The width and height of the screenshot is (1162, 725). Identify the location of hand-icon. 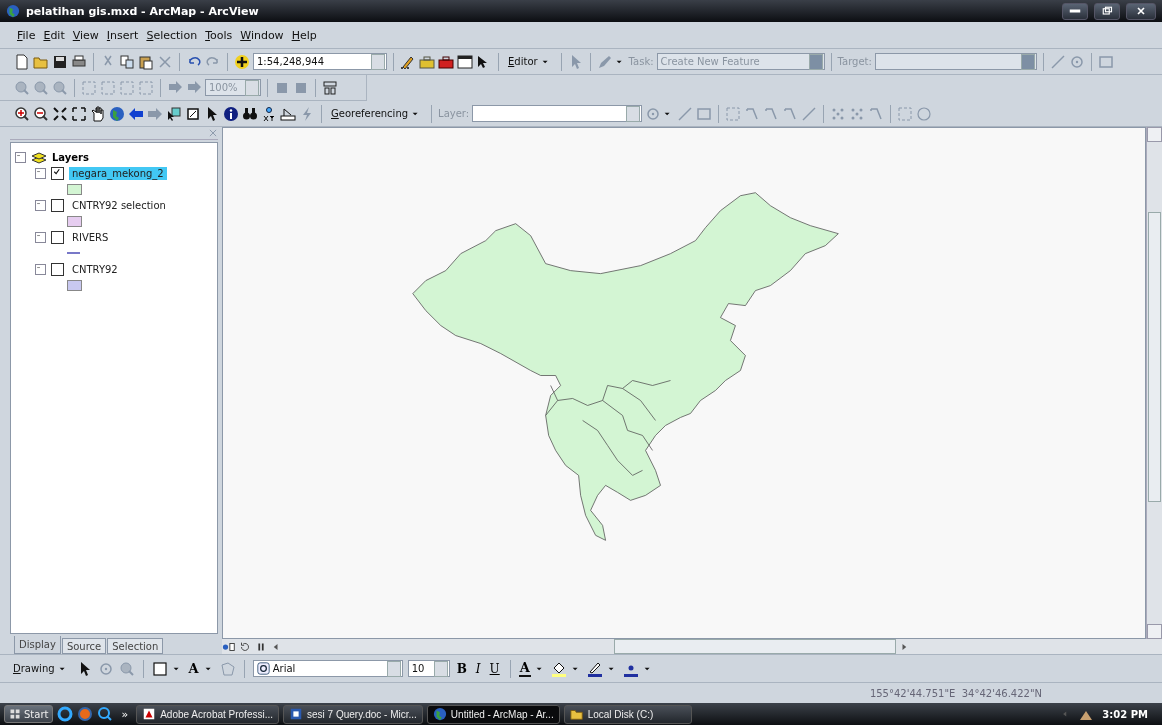
(98, 113).